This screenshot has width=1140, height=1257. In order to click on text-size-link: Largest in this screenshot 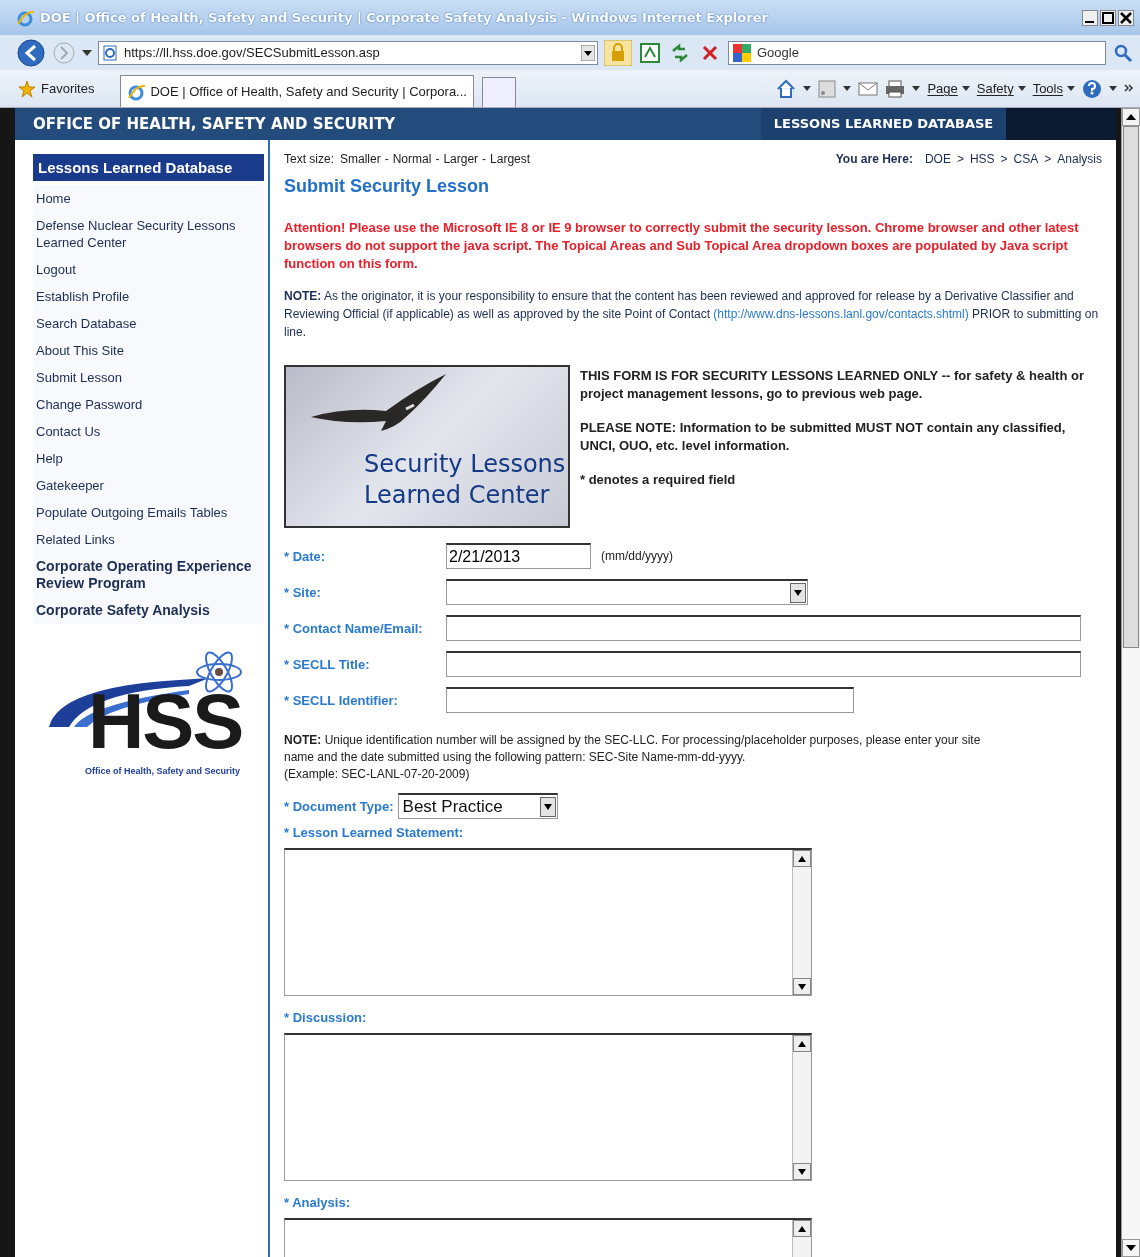, I will do `click(510, 159)`.